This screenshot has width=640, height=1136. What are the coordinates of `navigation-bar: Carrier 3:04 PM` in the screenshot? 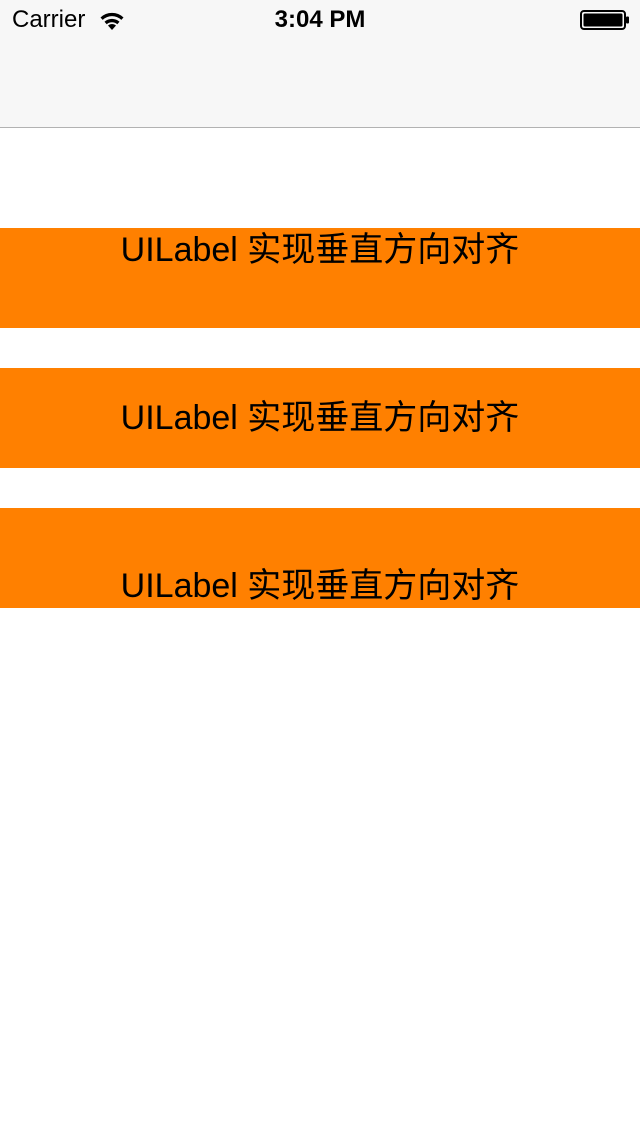 It's located at (320, 64).